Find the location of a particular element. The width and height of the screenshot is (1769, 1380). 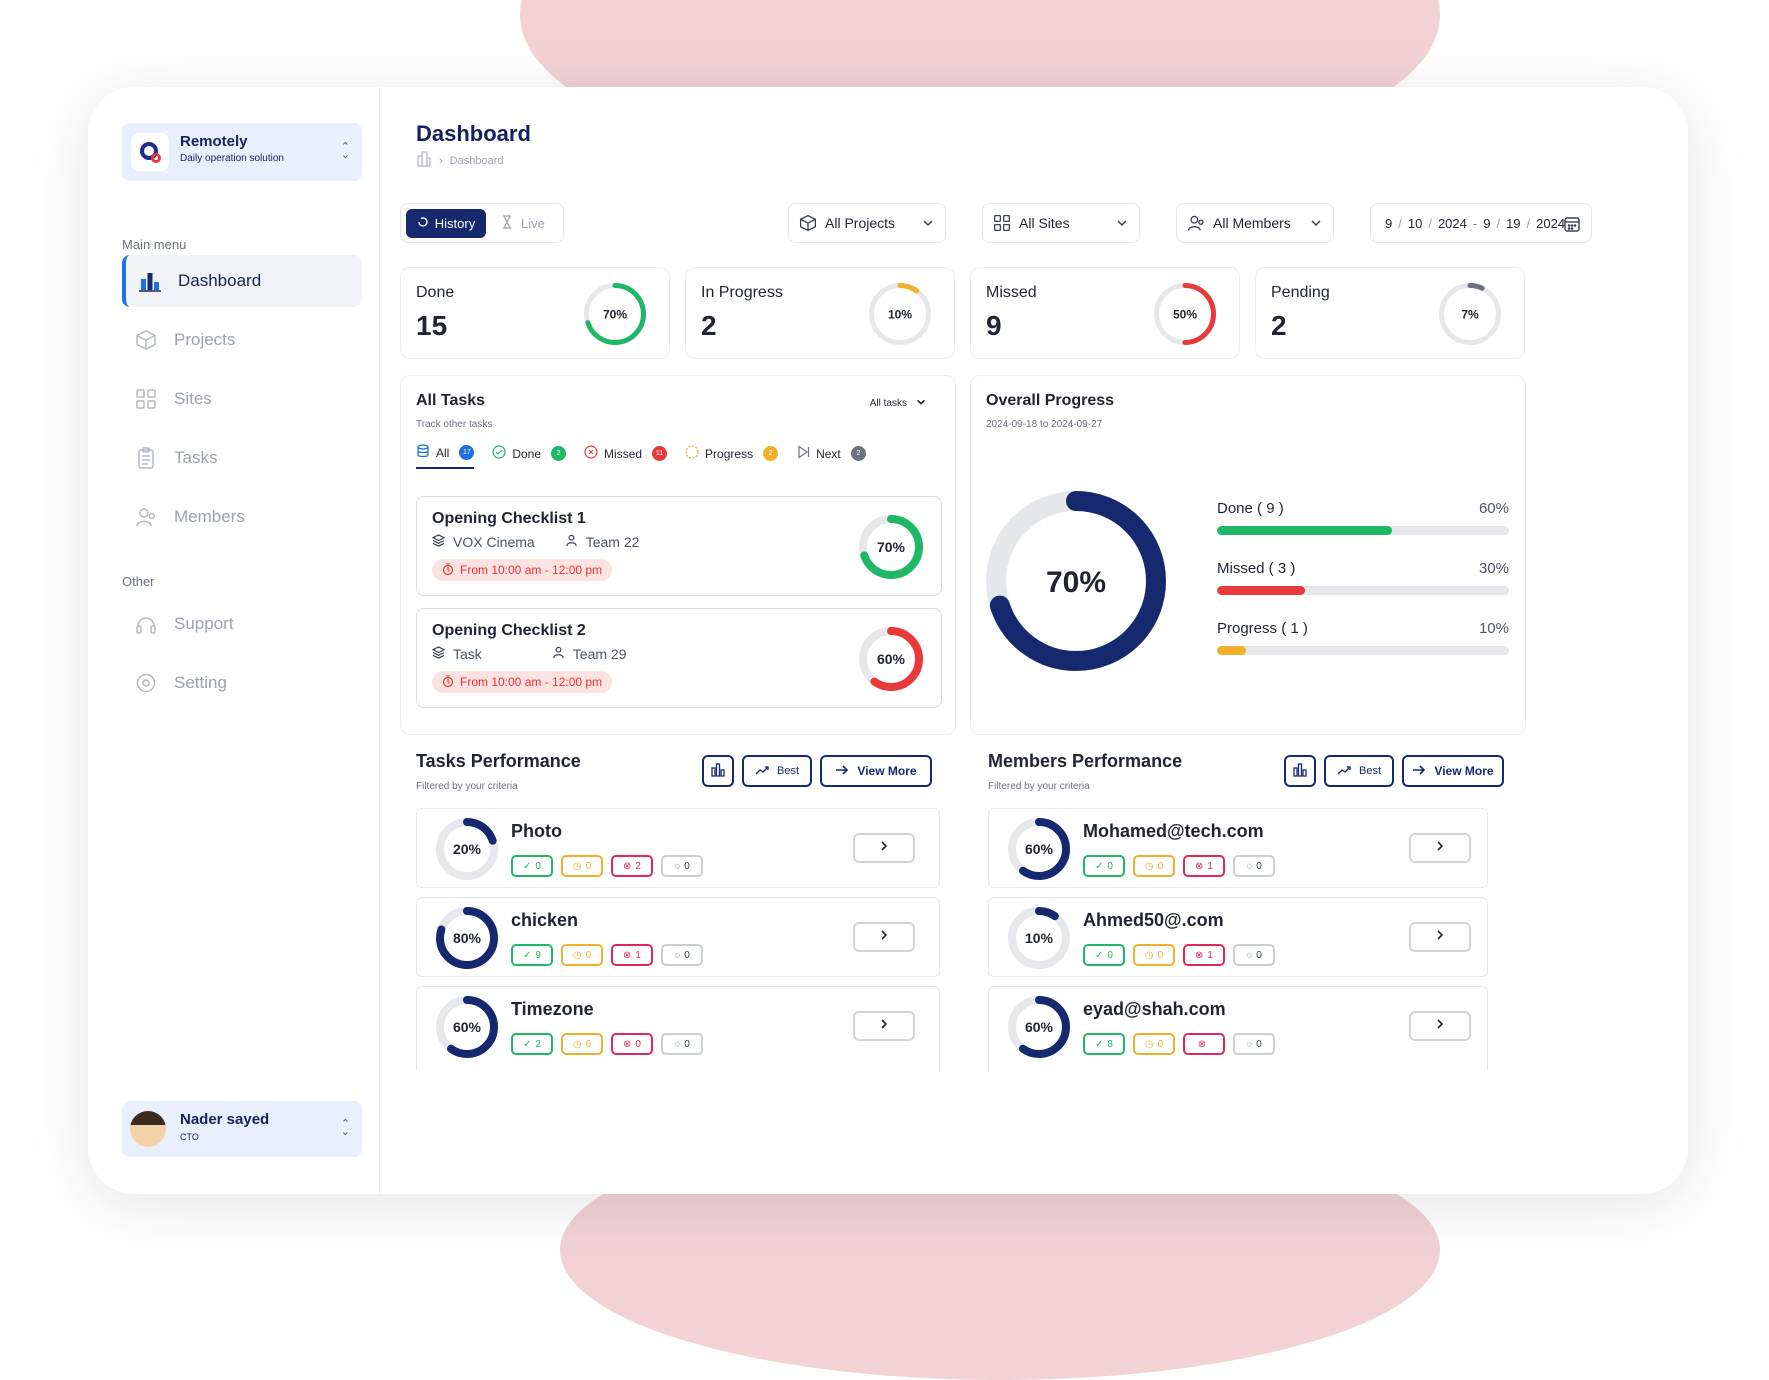

sidebar-item-projects: Projects is located at coordinates (242, 340).